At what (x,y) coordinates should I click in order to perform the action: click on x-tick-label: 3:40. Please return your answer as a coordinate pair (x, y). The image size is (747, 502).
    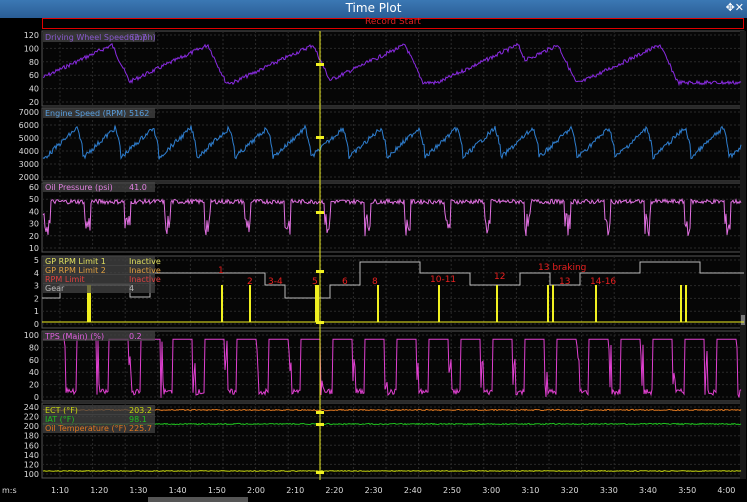
    Looking at the image, I should click on (648, 490).